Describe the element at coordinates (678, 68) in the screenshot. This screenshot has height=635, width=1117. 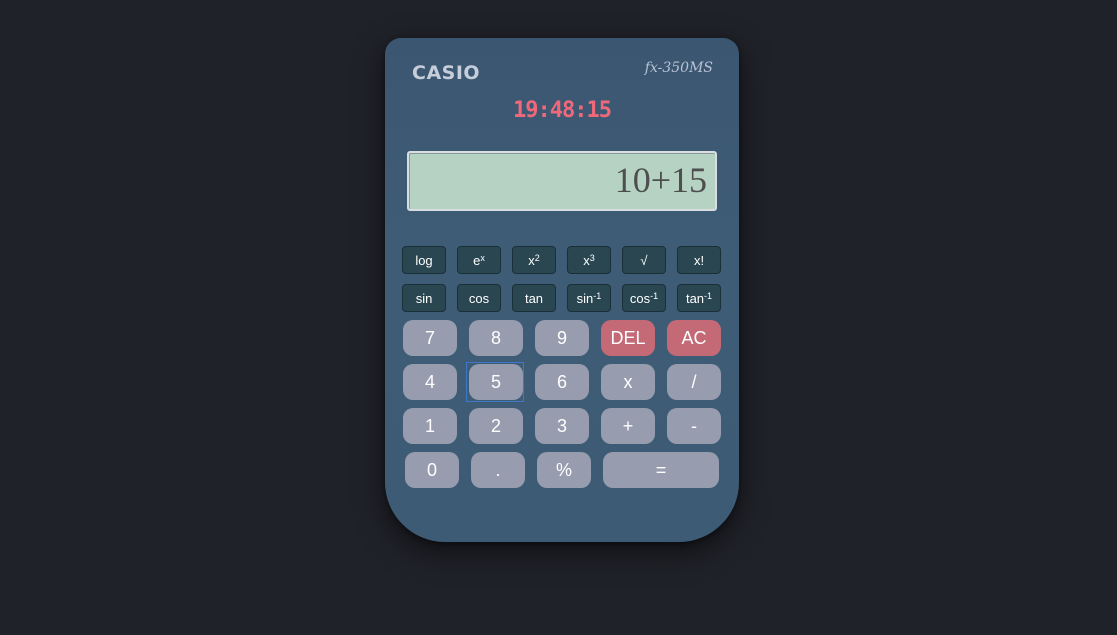
I see `model-name: fx-350MS` at that location.